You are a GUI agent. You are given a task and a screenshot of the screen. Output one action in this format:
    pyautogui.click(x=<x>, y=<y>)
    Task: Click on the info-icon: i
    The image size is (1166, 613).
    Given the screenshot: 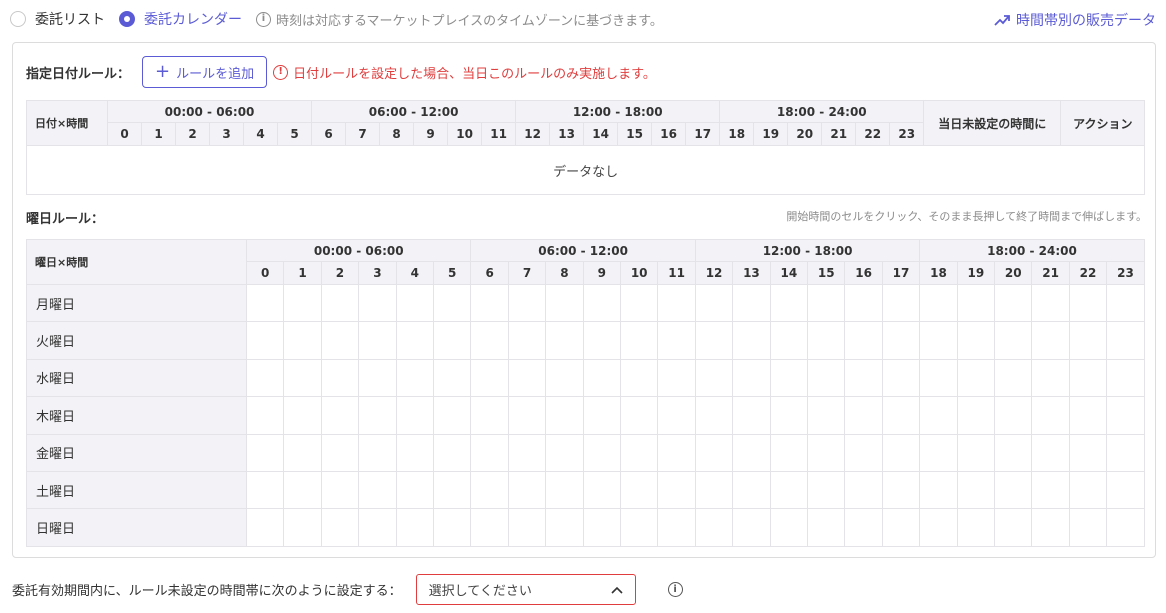 What is the action you would take?
    pyautogui.click(x=675, y=589)
    